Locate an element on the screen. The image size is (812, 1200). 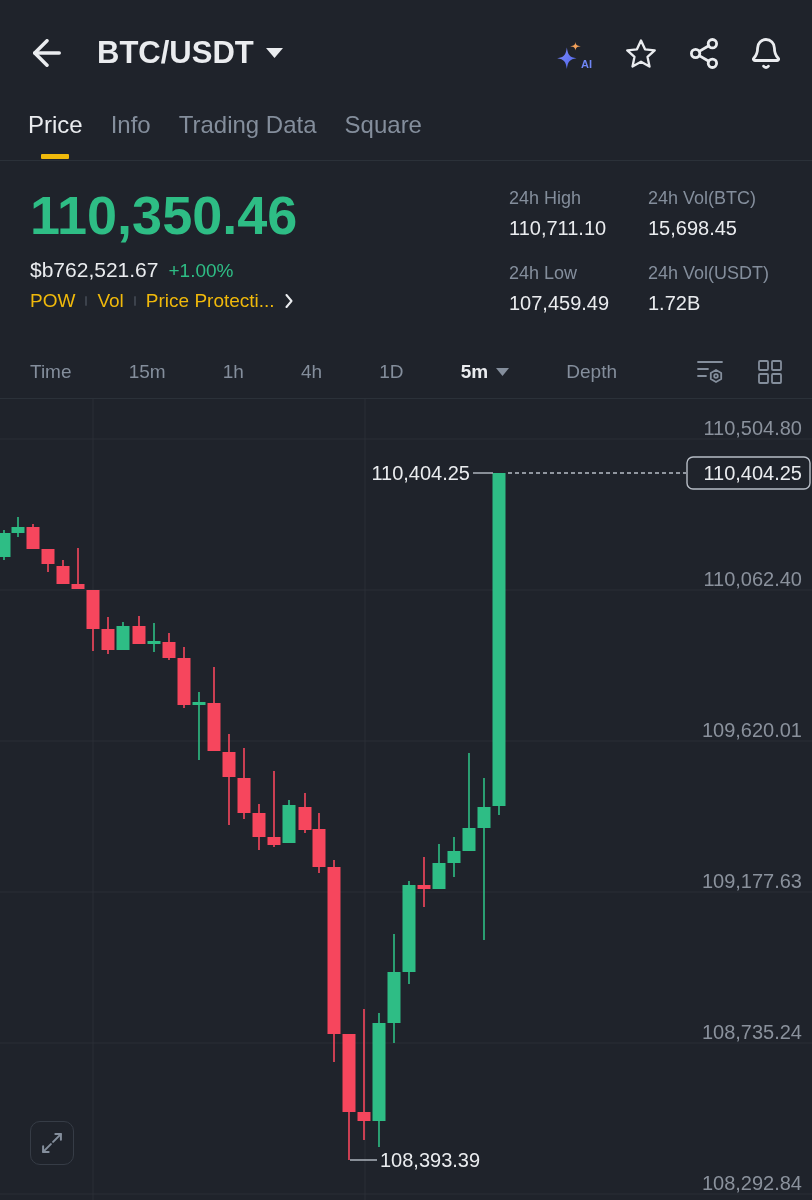
axis-label: 109,620.01 is located at coordinates (751, 730).